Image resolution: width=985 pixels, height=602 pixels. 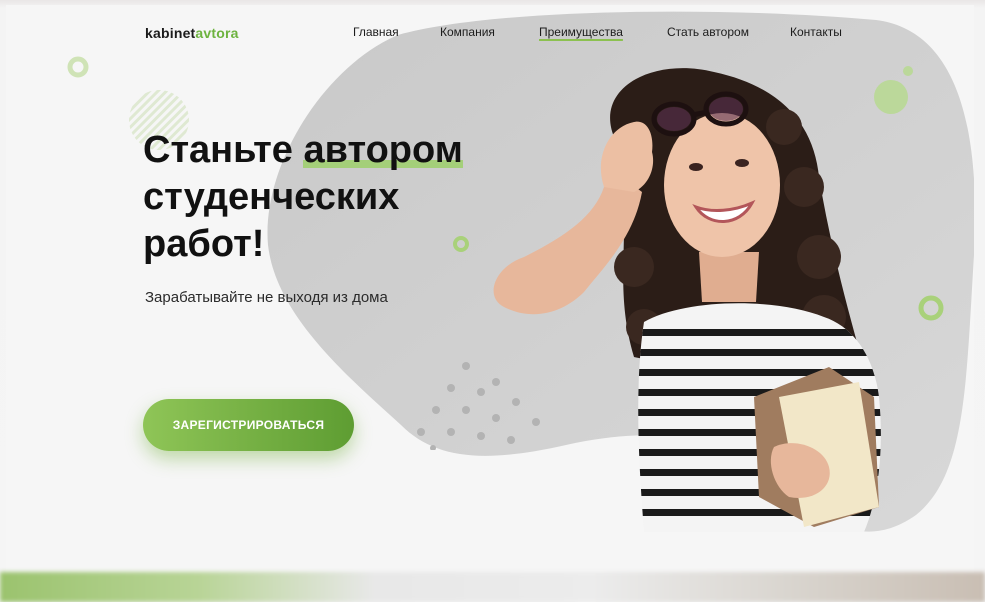 I want to click on deco-ring-right-icon, so click(x=931, y=308).